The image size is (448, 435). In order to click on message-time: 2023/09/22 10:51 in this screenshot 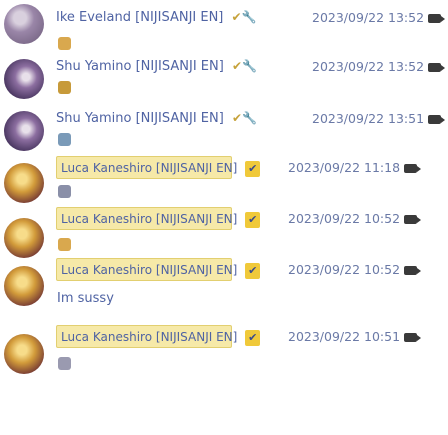, I will do `click(355, 336)`.